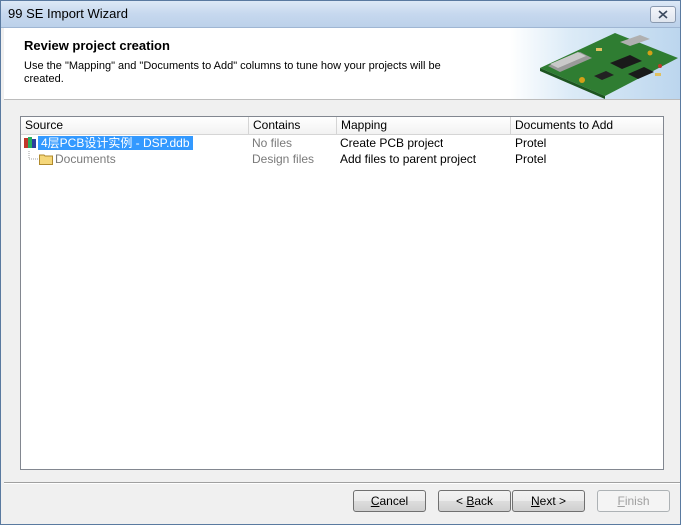 This screenshot has width=681, height=525. What do you see at coordinates (283, 159) in the screenshot?
I see `row-contains: Design files` at bounding box center [283, 159].